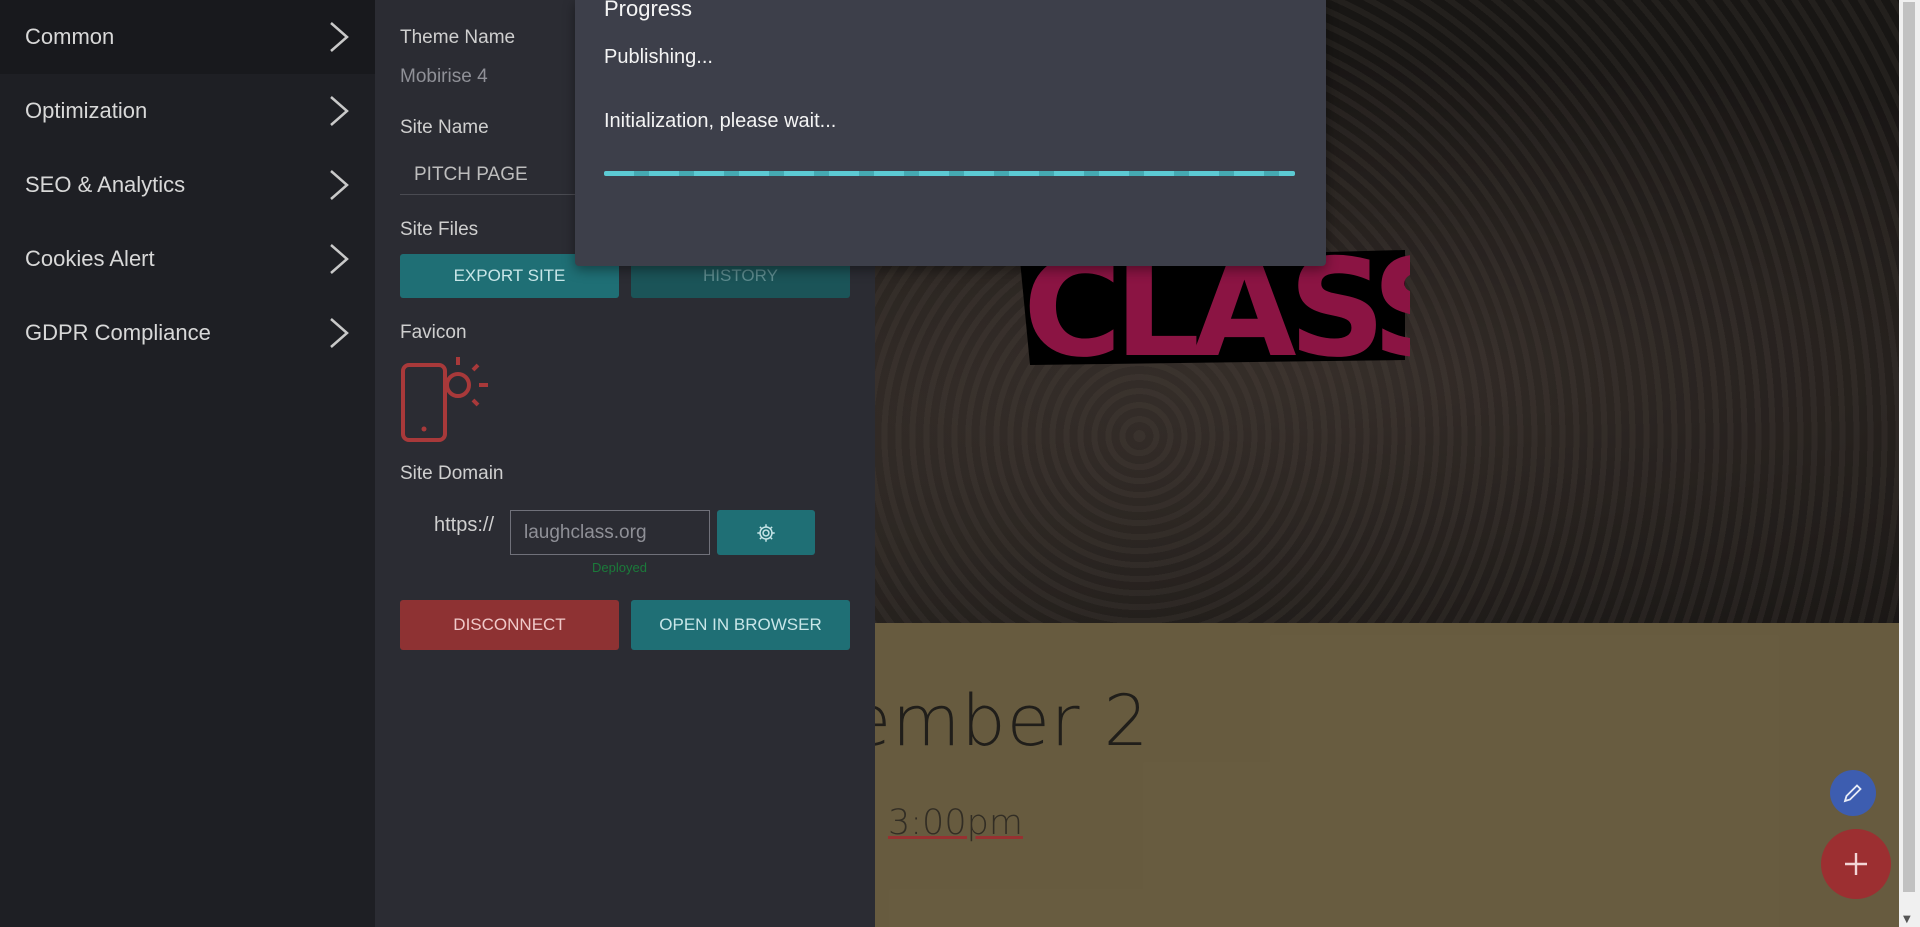  I want to click on menu-item-label: Cookies Alert, so click(90, 258).